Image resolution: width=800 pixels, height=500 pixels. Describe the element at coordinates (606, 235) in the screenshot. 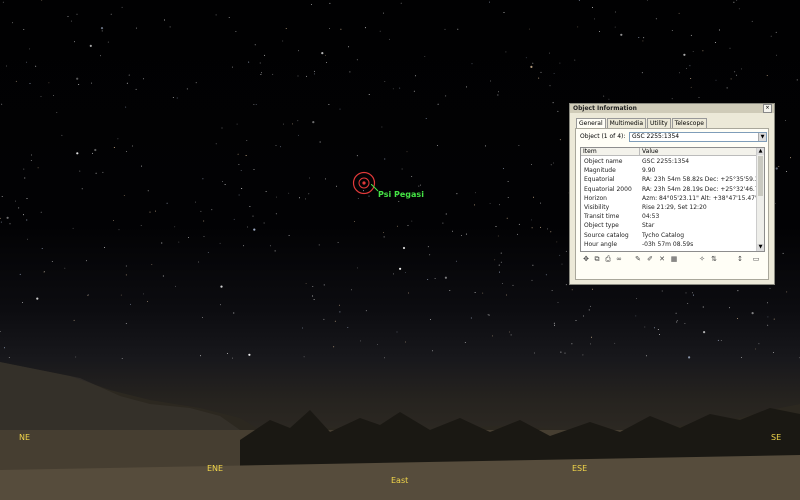

I see `row-item-label: Source catalog` at that location.